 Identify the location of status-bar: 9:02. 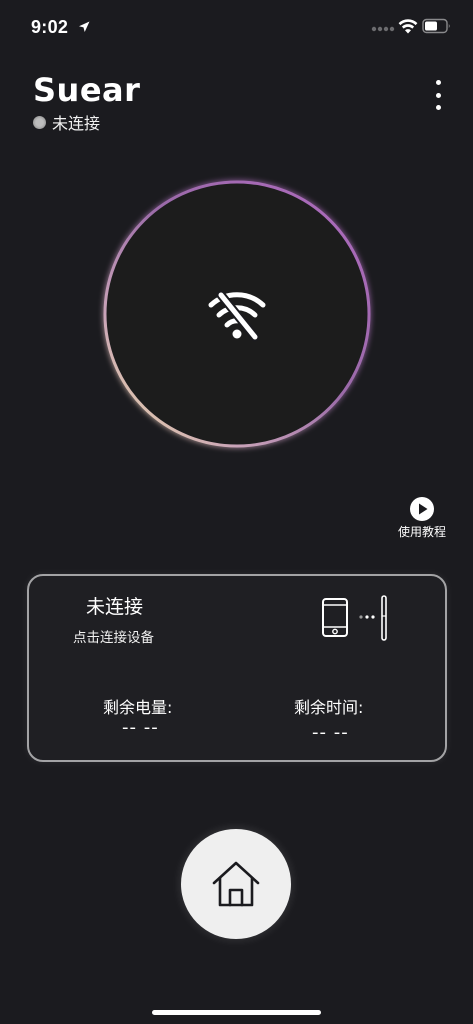
(236, 28).